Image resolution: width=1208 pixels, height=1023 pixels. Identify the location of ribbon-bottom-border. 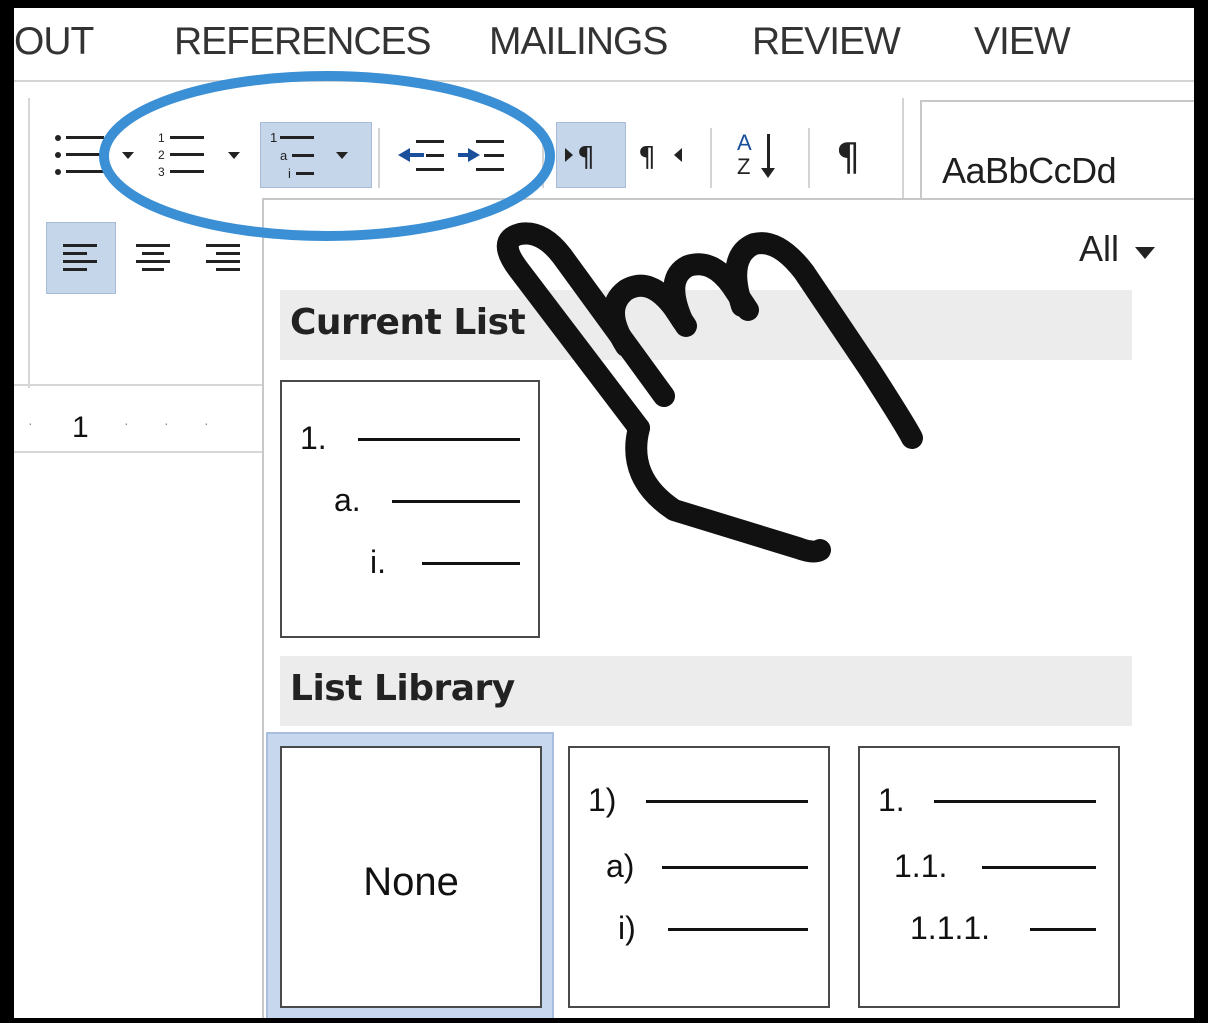
(144, 385).